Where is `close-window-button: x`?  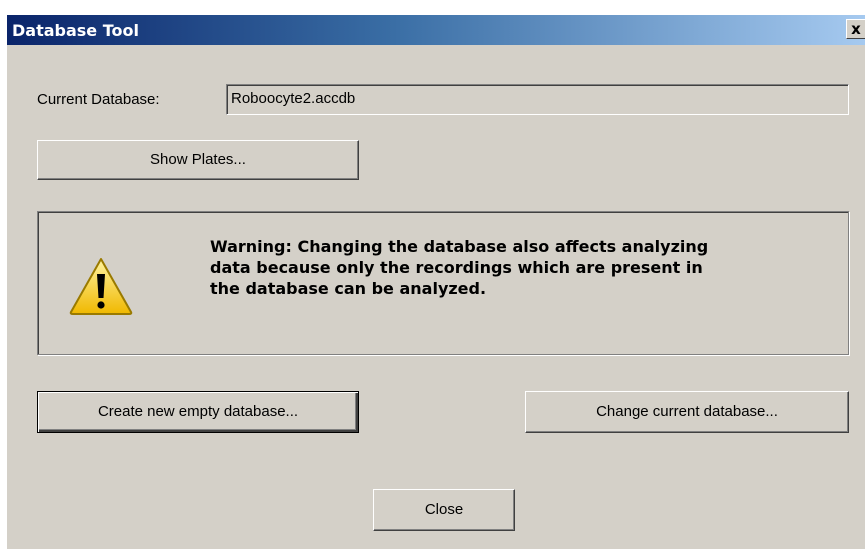
close-window-button: x is located at coordinates (855, 29).